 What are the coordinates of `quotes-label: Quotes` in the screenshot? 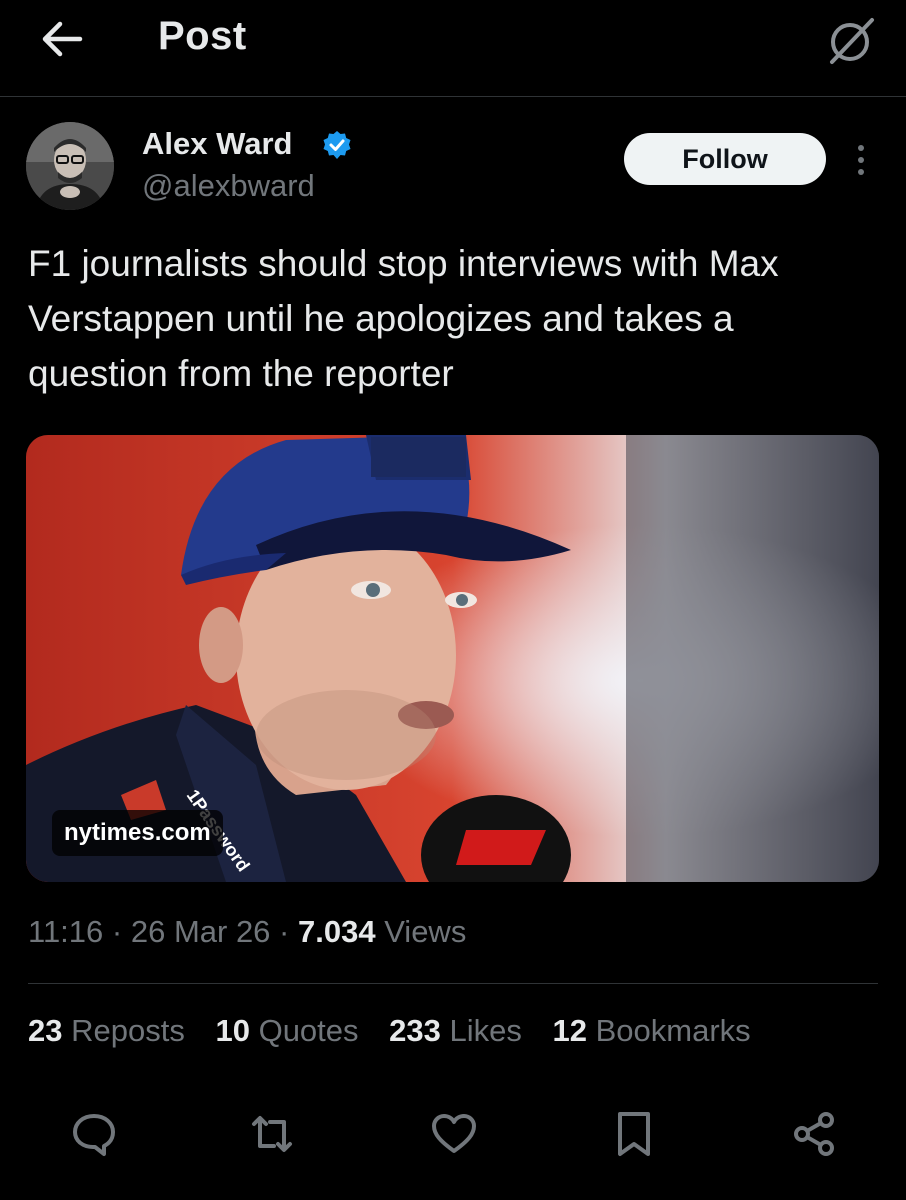 It's located at (308, 1030).